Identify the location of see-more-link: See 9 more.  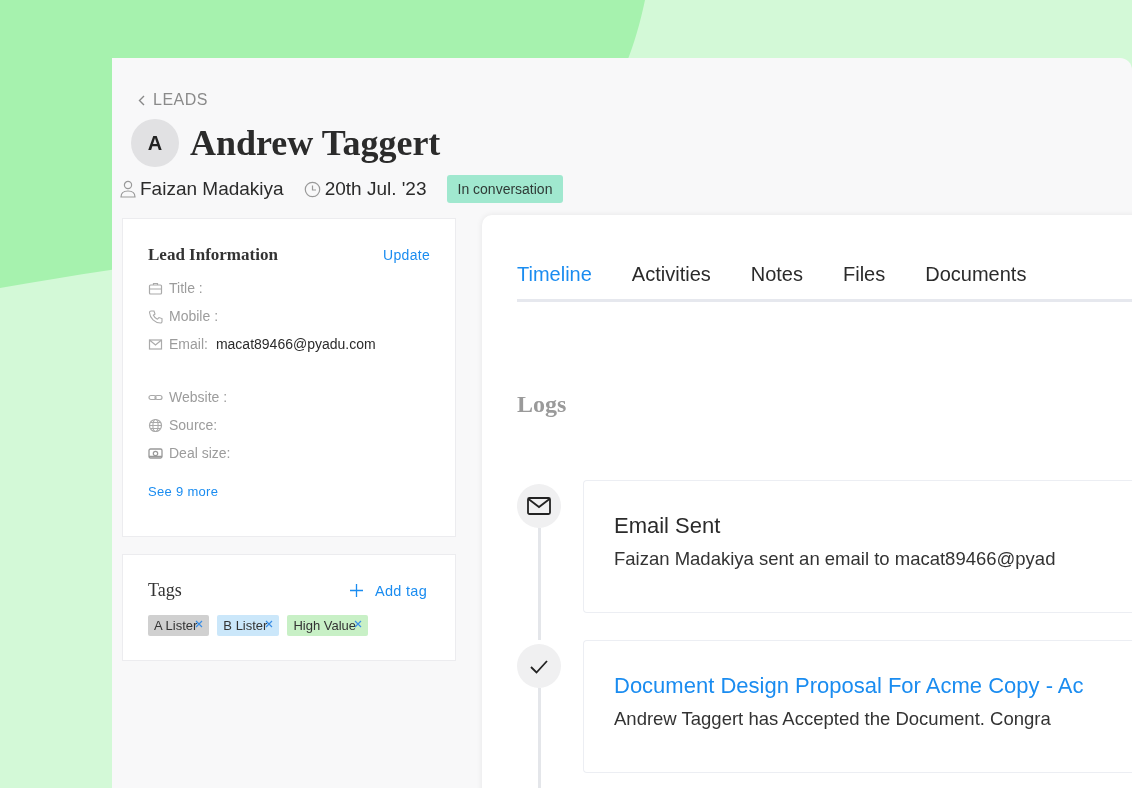
(183, 491).